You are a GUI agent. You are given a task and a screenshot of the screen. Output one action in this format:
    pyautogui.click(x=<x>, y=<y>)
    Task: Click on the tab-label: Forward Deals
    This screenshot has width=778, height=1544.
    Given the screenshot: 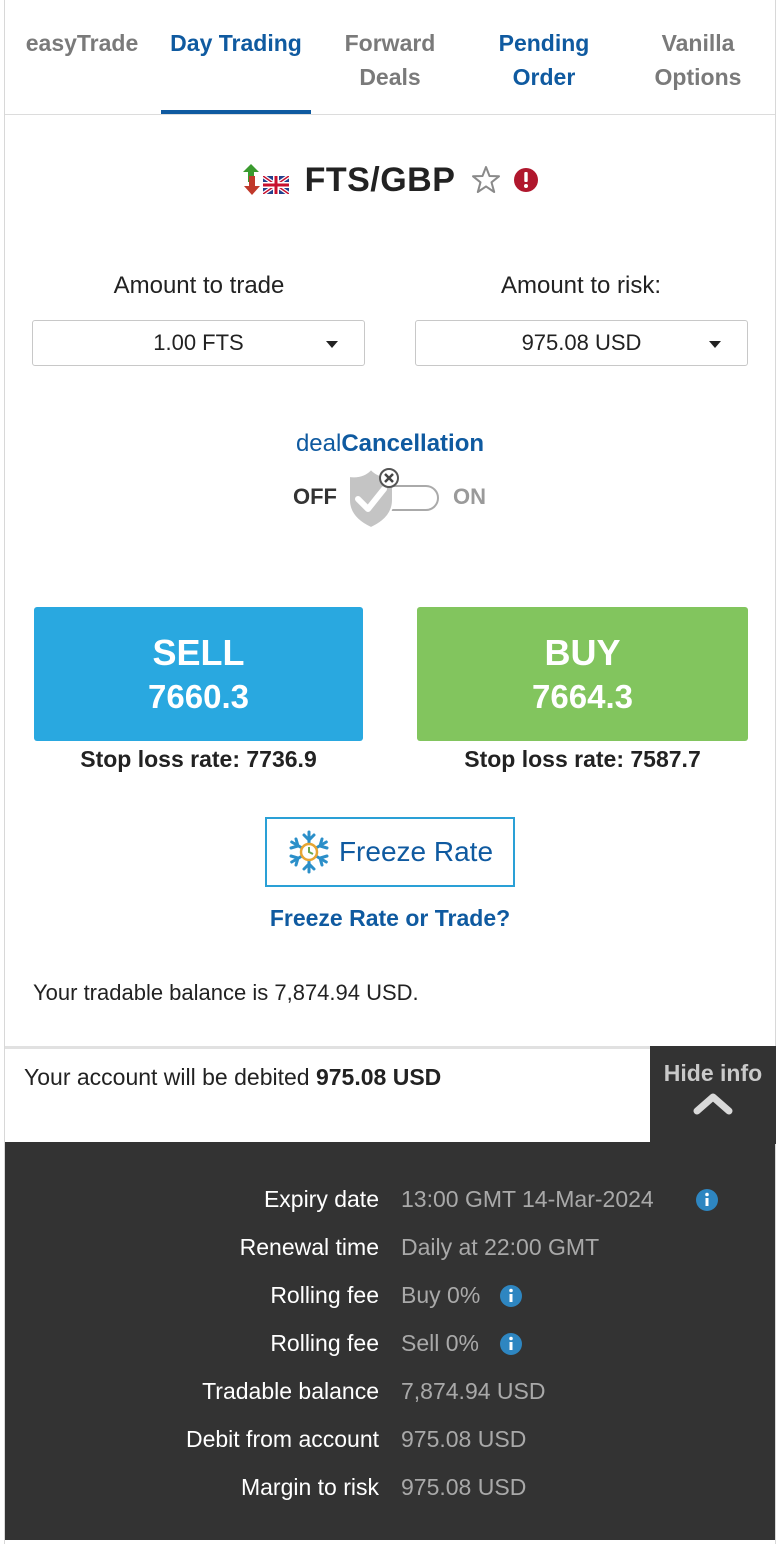 What is the action you would take?
    pyautogui.click(x=390, y=60)
    